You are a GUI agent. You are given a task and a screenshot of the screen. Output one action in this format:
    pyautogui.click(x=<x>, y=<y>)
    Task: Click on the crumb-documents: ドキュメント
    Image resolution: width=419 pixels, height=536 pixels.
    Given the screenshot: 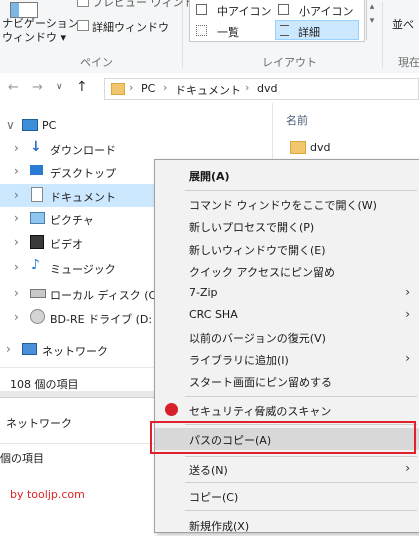 What is the action you would take?
    pyautogui.click(x=208, y=90)
    